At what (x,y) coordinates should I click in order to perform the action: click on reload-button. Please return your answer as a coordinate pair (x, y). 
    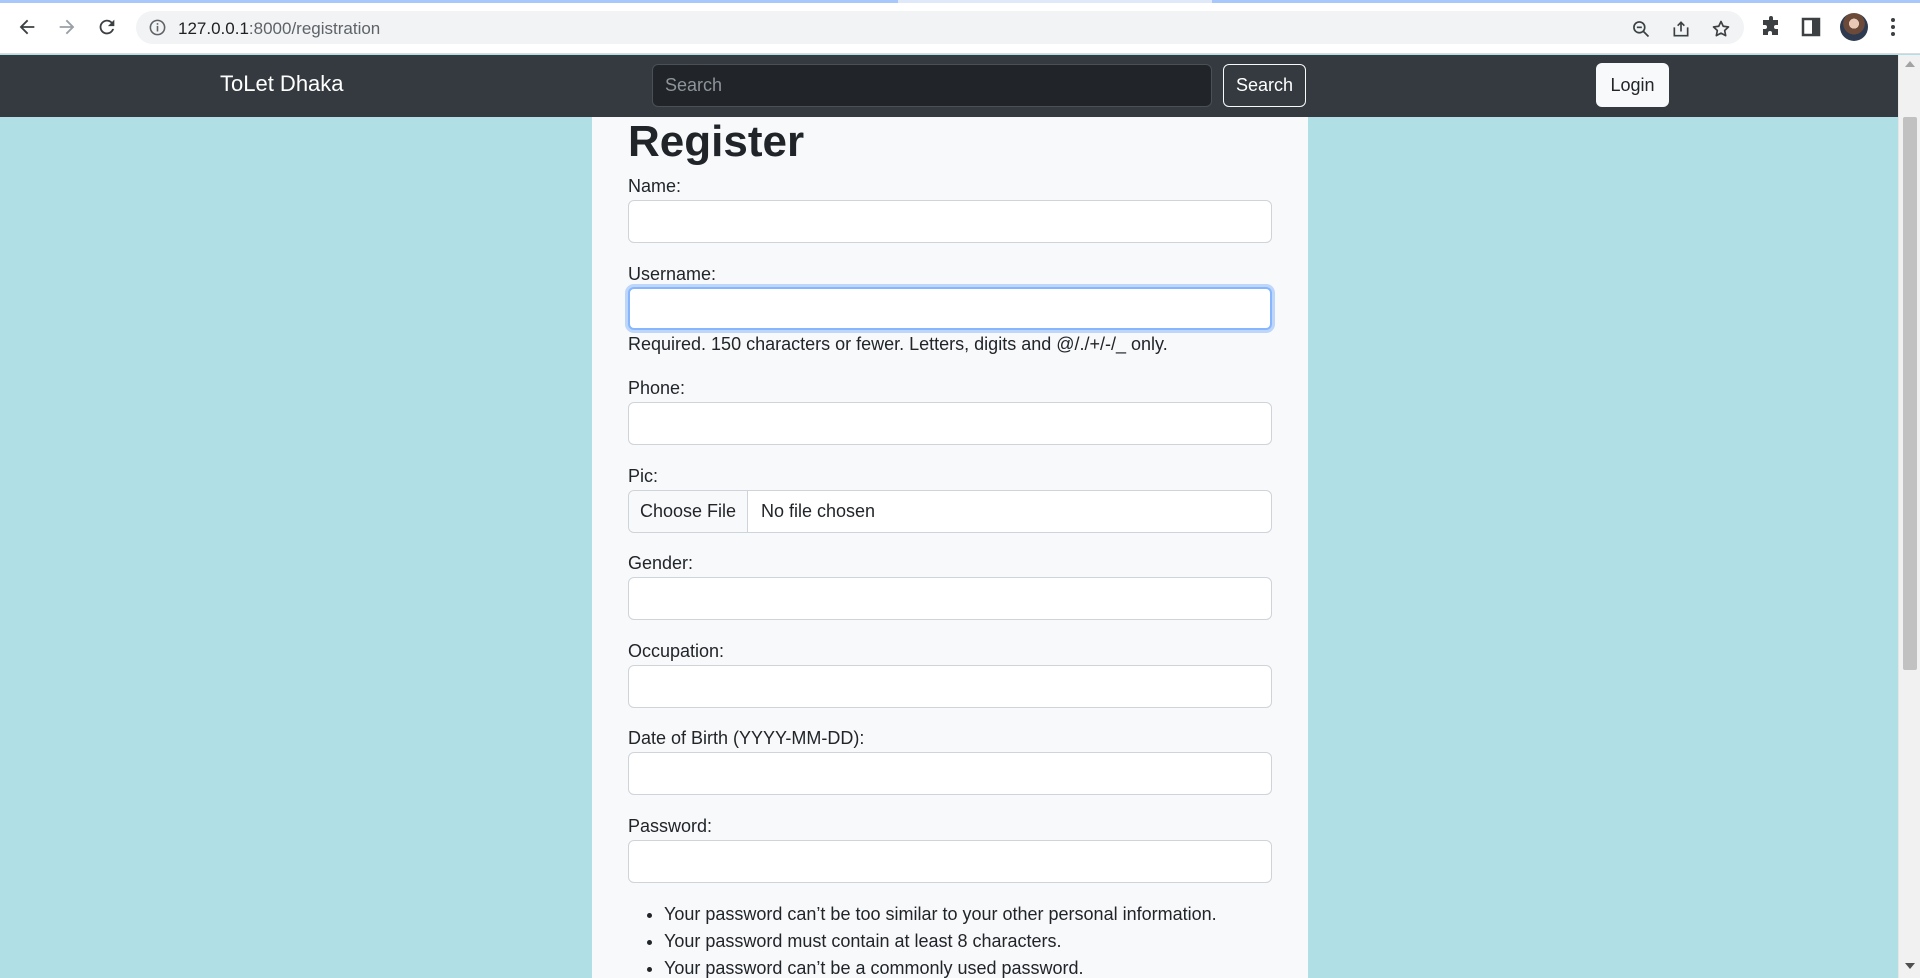
    Looking at the image, I should click on (107, 27).